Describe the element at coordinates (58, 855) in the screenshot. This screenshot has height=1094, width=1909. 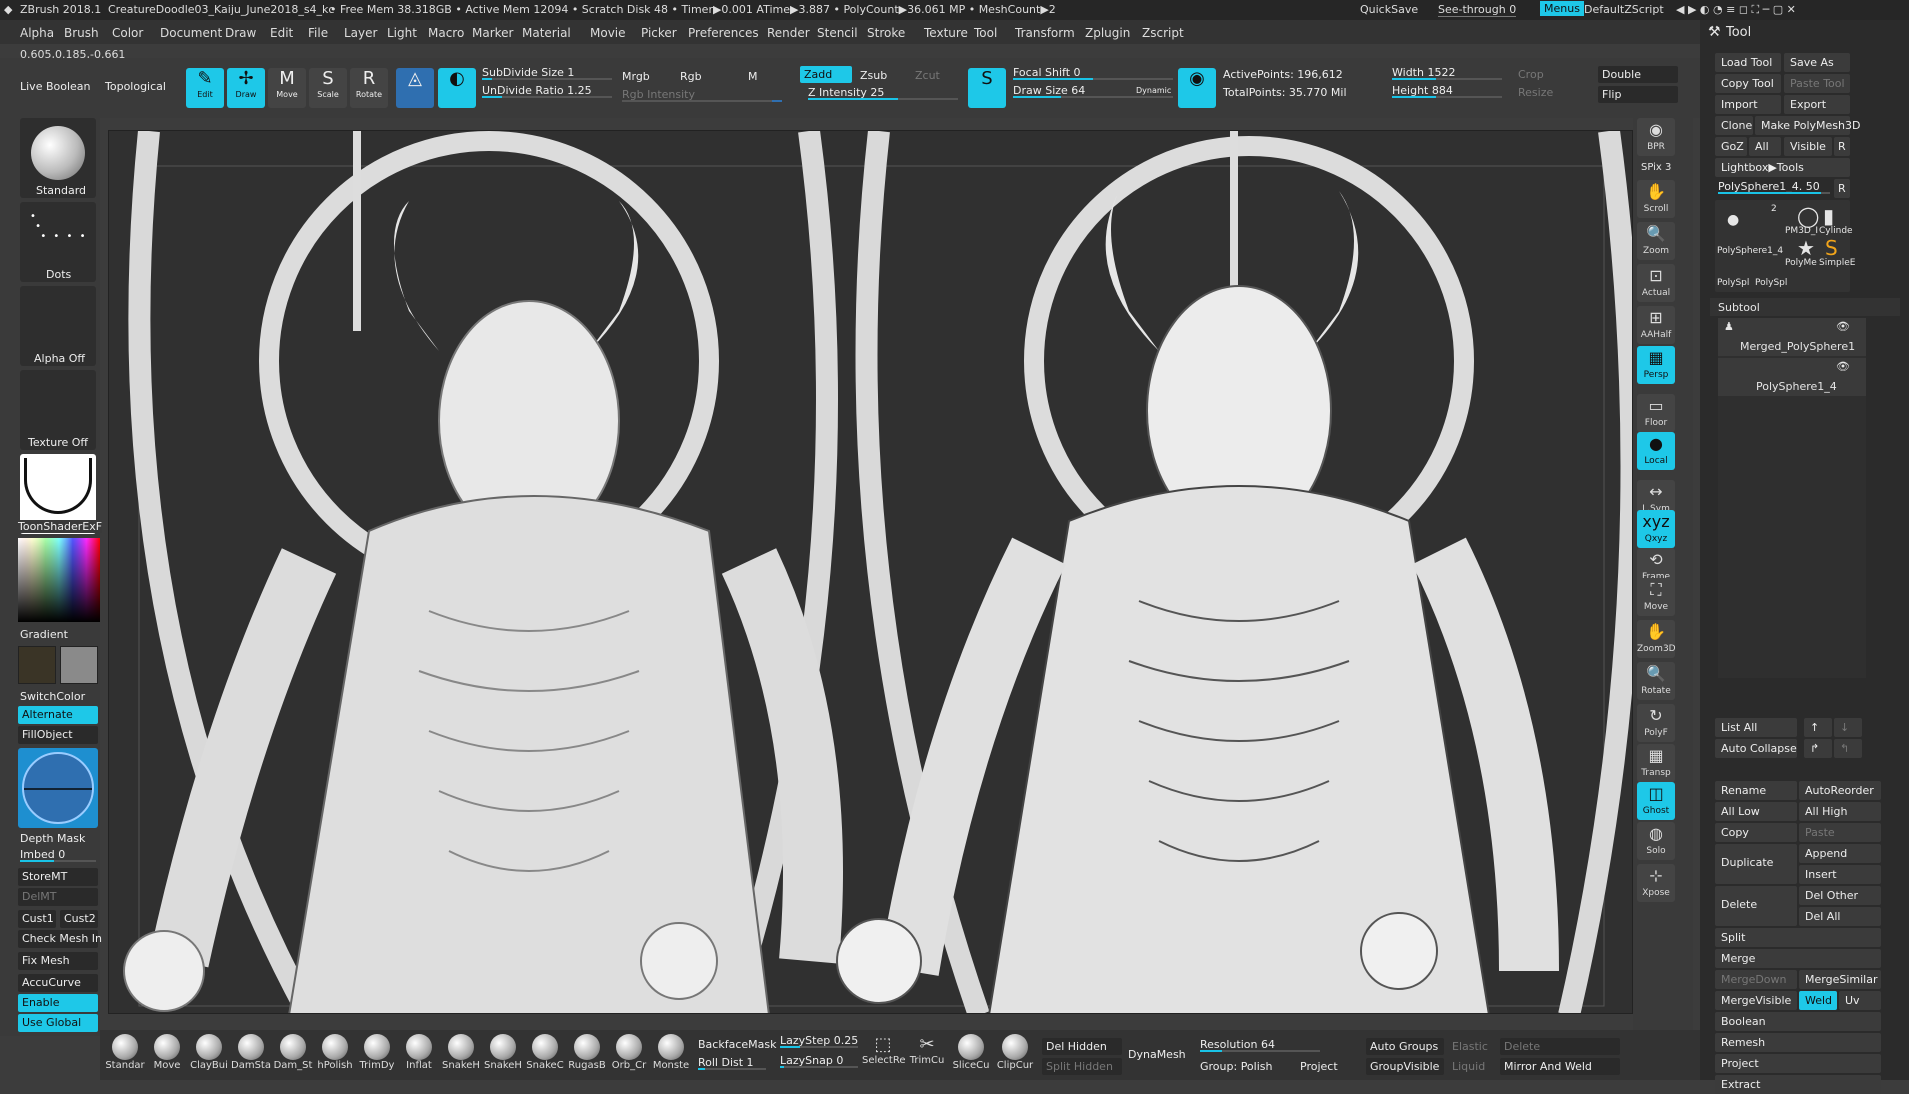
I see `imbed-slider: Imbed 0` at that location.